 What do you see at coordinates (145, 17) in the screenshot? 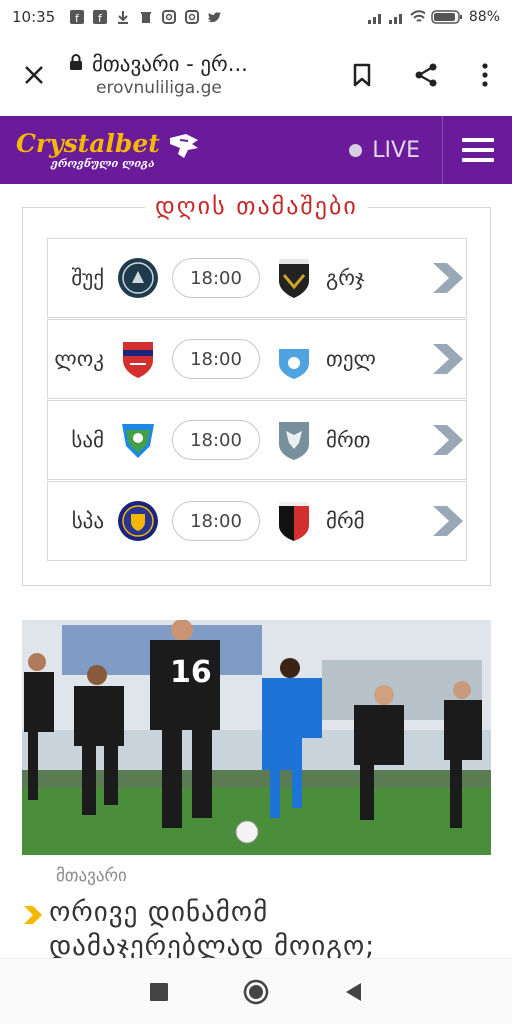
I see `trash-icon` at bounding box center [145, 17].